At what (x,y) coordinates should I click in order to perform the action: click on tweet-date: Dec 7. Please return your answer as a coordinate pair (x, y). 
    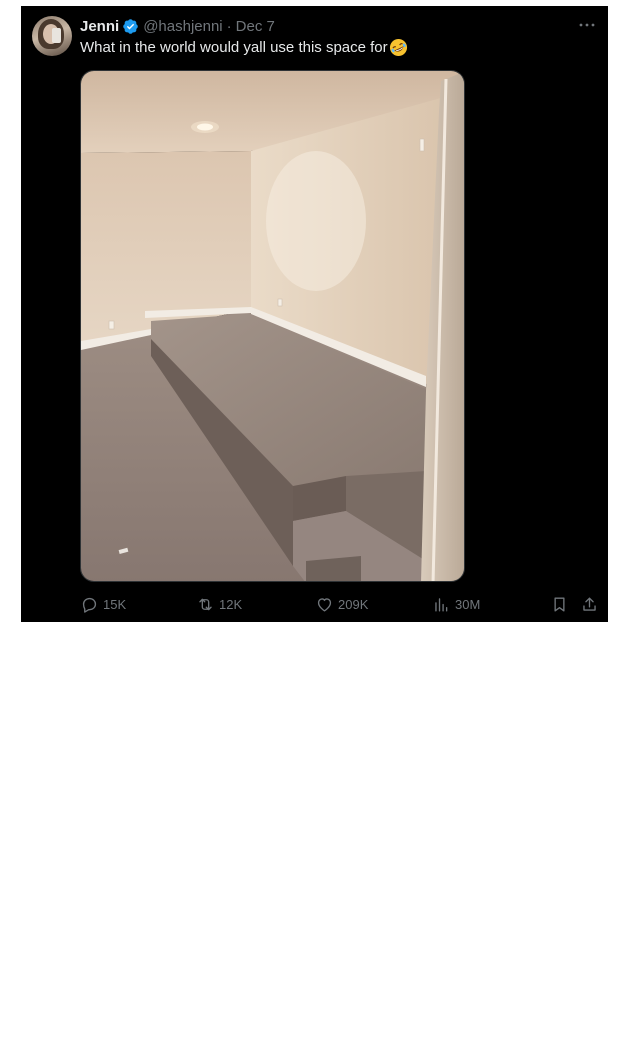
    Looking at the image, I should click on (255, 26).